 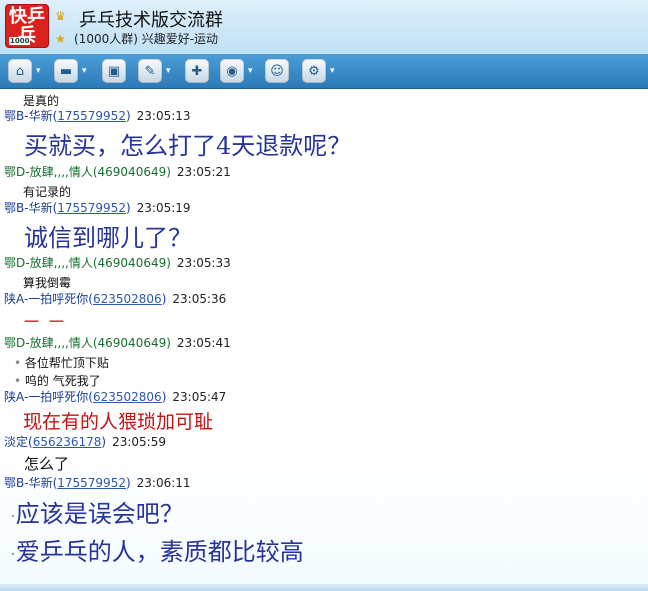 I want to click on home-icon: ⌂, so click(x=20, y=71).